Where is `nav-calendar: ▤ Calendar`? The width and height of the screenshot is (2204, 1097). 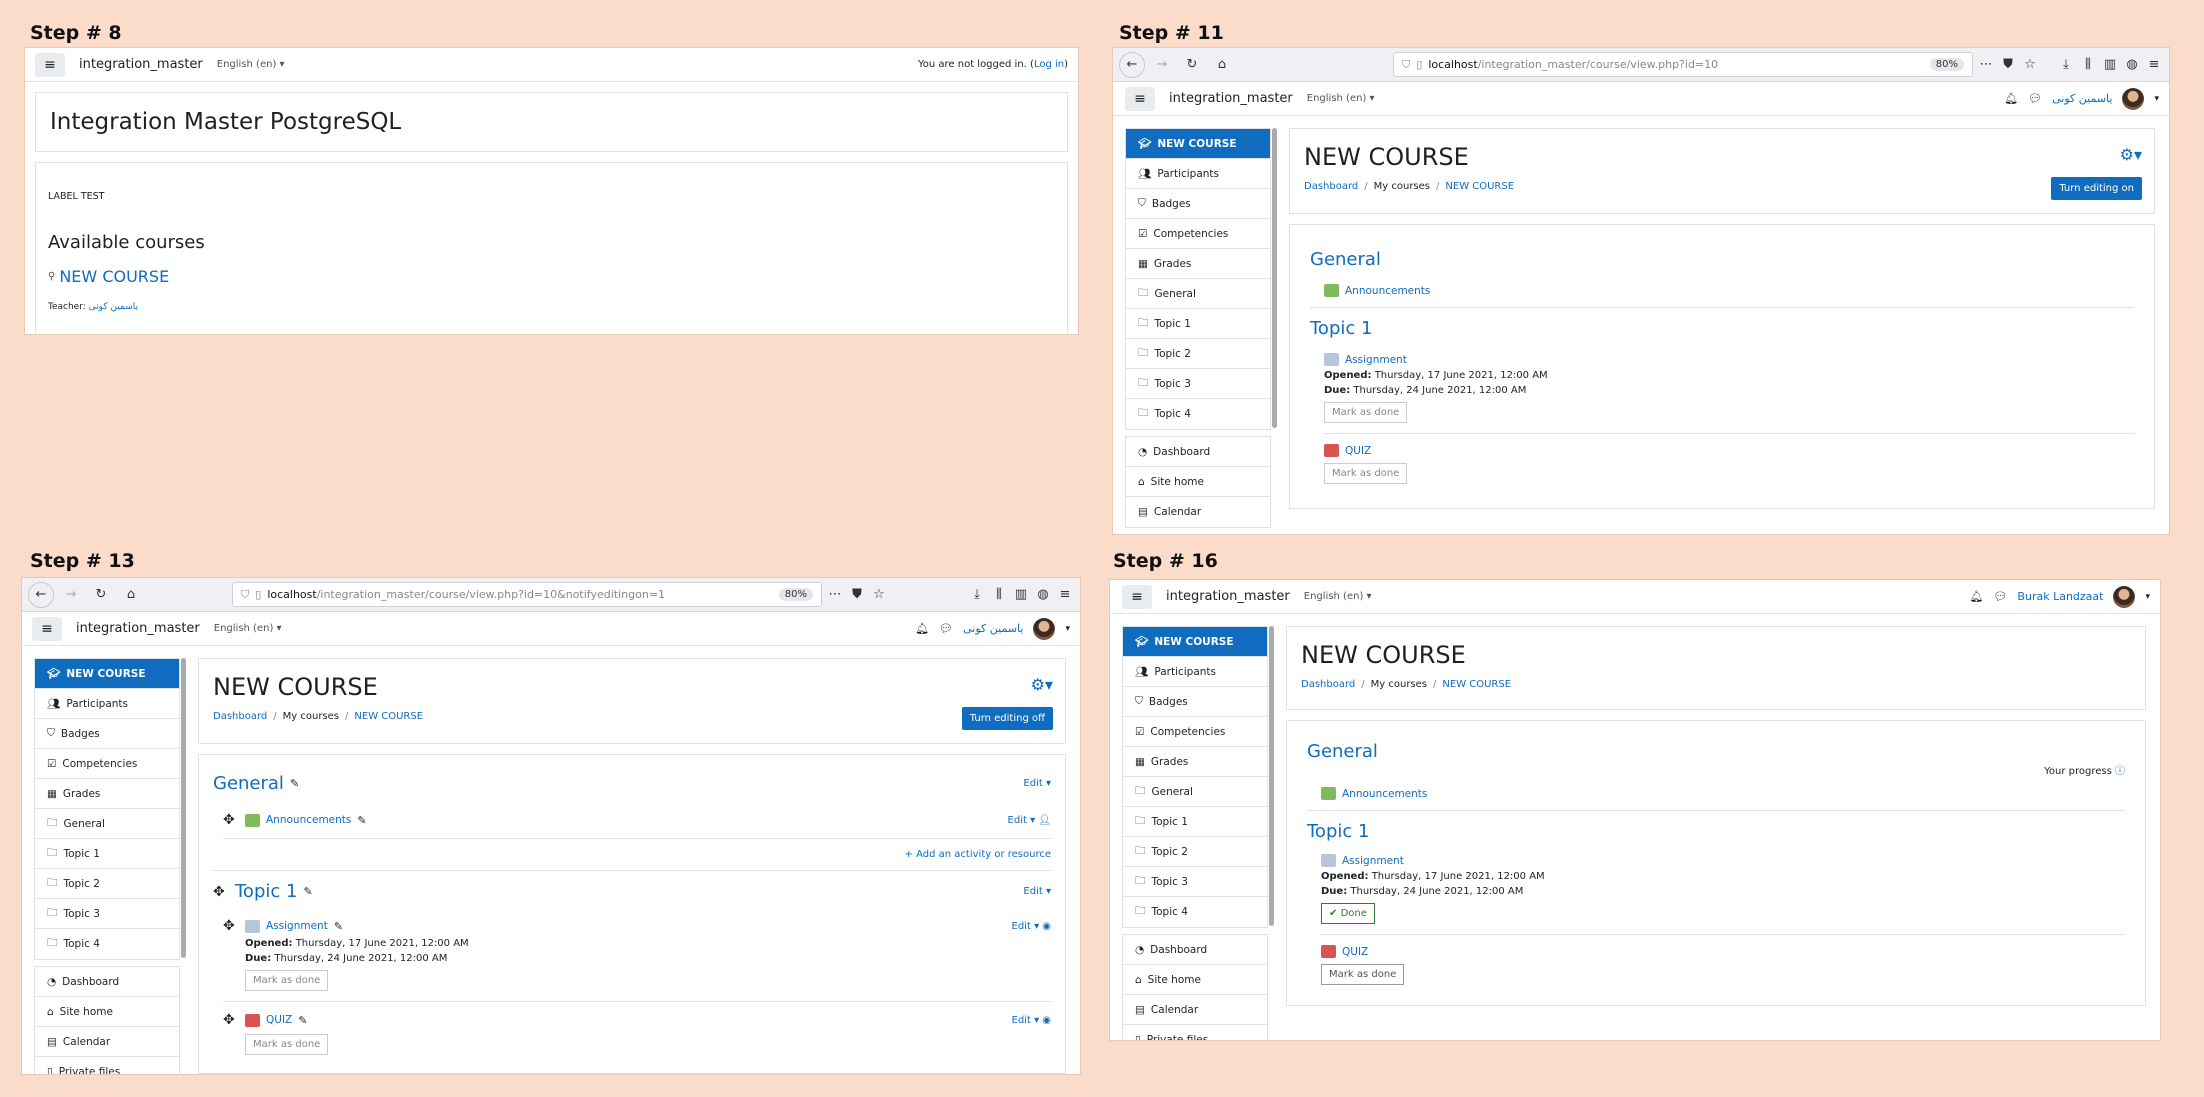 nav-calendar: ▤ Calendar is located at coordinates (1198, 512).